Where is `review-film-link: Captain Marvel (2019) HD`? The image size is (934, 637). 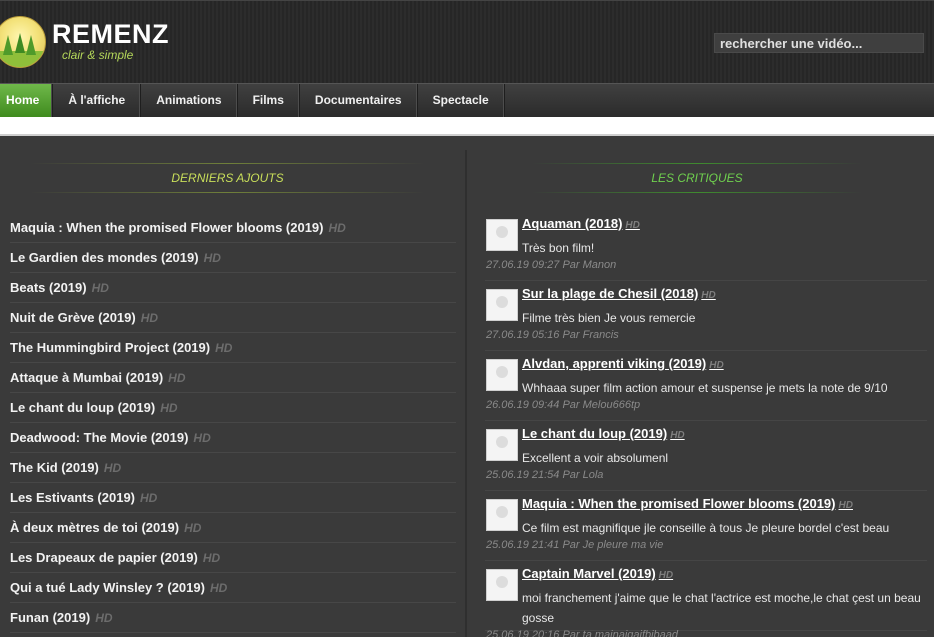
review-film-link: Captain Marvel (2019) HD is located at coordinates (597, 573).